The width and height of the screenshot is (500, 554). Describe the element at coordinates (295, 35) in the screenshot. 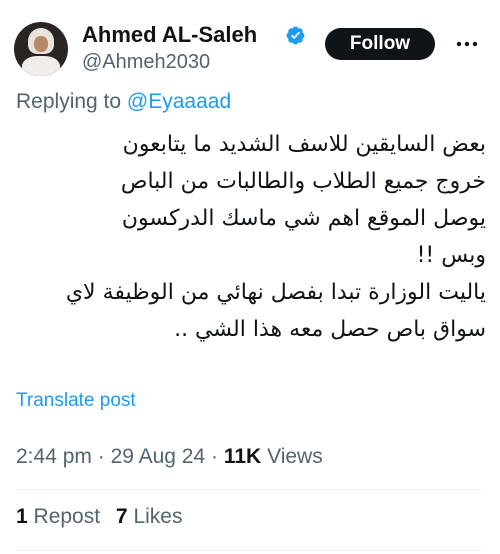

I see `verified-badge-icon` at that location.